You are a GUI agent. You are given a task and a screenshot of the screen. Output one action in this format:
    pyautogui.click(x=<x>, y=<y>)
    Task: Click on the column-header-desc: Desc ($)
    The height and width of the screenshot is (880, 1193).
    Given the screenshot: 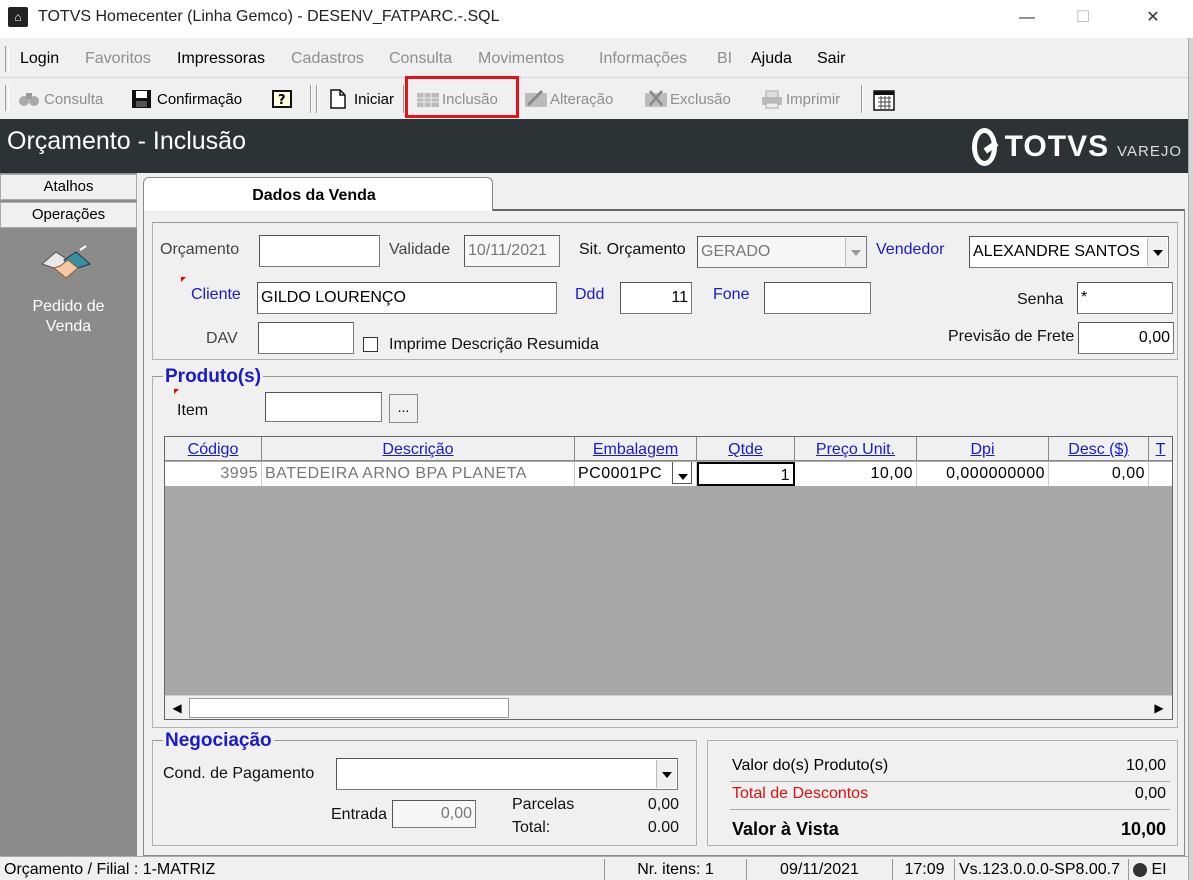 What is the action you would take?
    pyautogui.click(x=1099, y=449)
    